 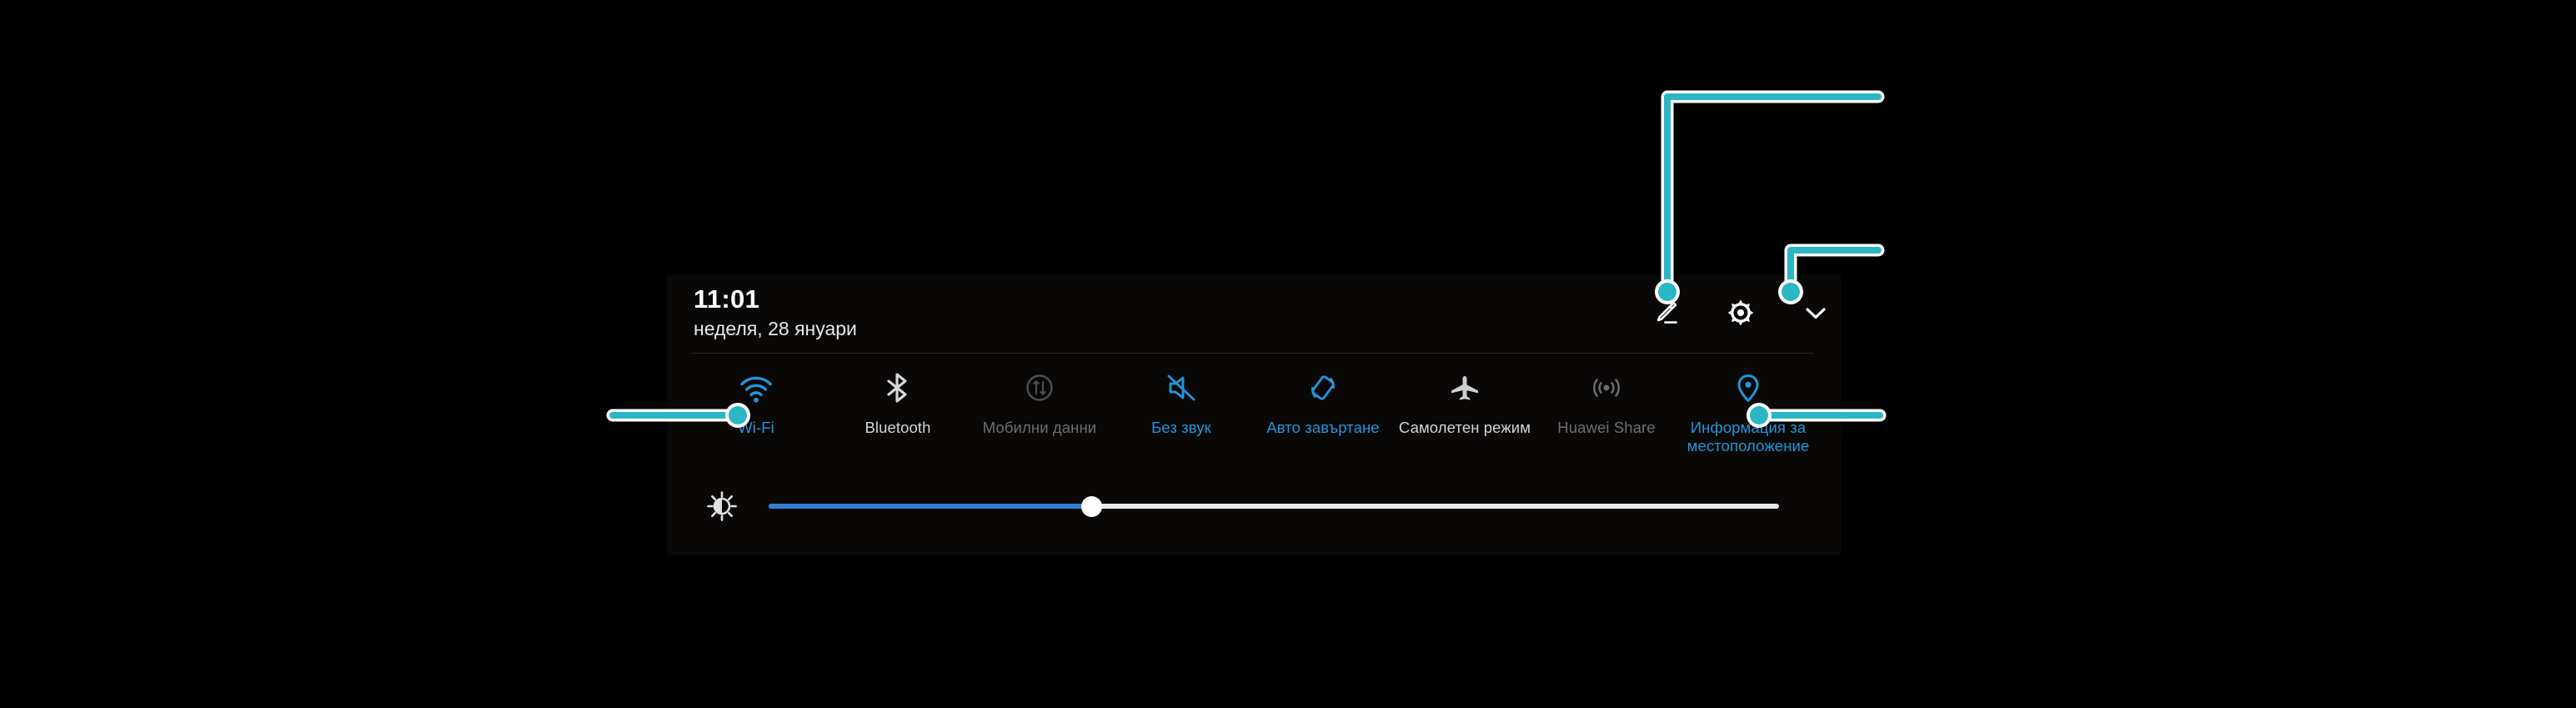 I want to click on clock-time: 11:01, so click(x=727, y=299).